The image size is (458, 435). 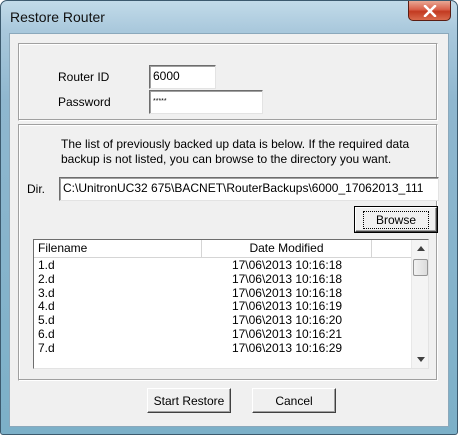 What do you see at coordinates (223, 334) in the screenshot?
I see `list-row: 6.d 17\06\2013 10:16:21` at bounding box center [223, 334].